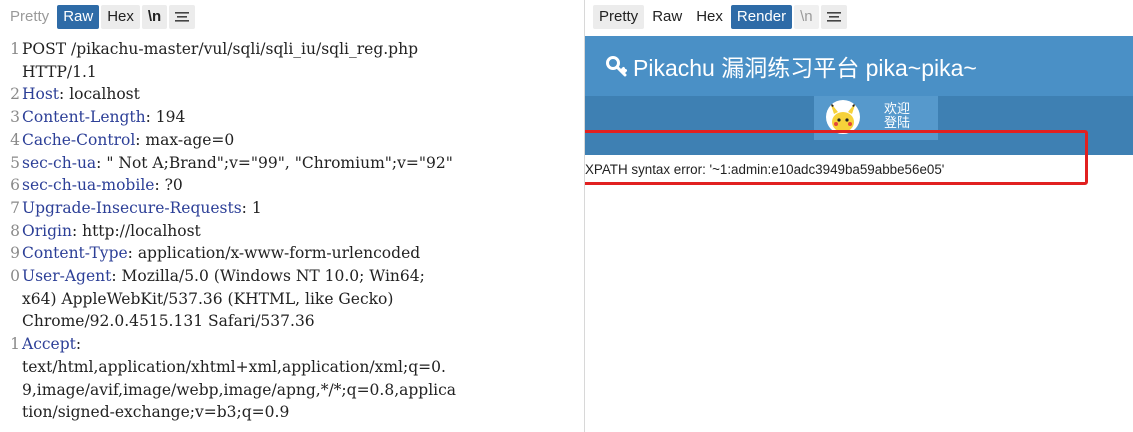 The height and width of the screenshot is (432, 1133). Describe the element at coordinates (805, 68) in the screenshot. I see `site-title: Pikachu 漏洞练习平台 pika~pika~` at that location.